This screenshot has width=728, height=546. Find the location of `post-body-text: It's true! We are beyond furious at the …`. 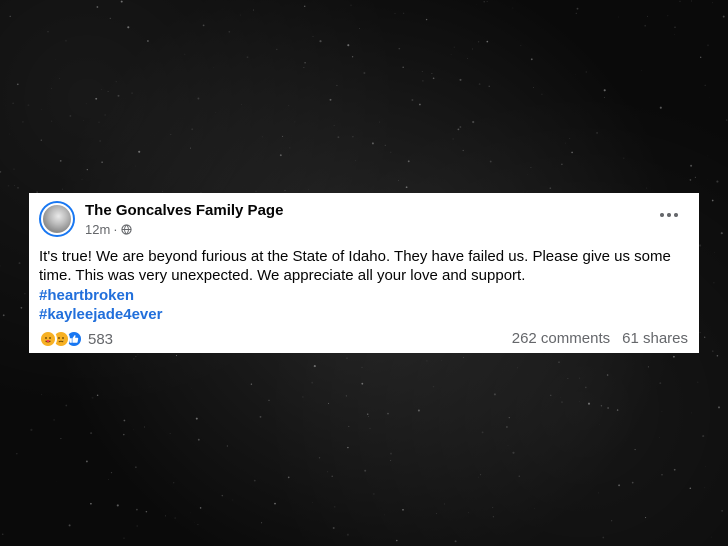

post-body-text: It's true! We are beyond furious at the … is located at coordinates (355, 266).